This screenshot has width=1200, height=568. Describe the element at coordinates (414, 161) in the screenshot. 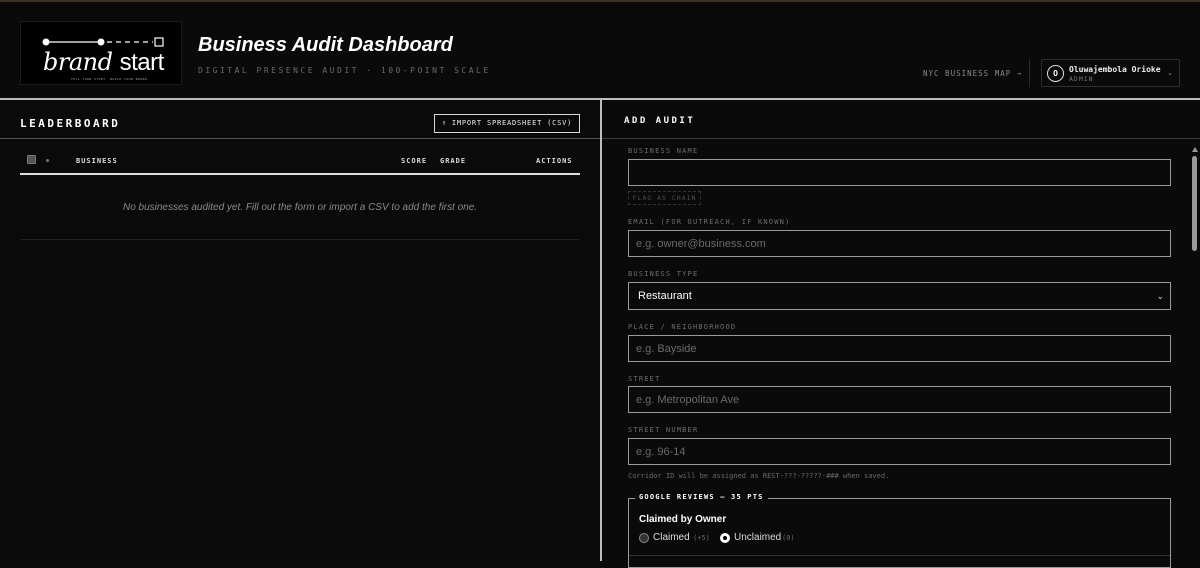

I see `column-header-score: SCORE` at that location.